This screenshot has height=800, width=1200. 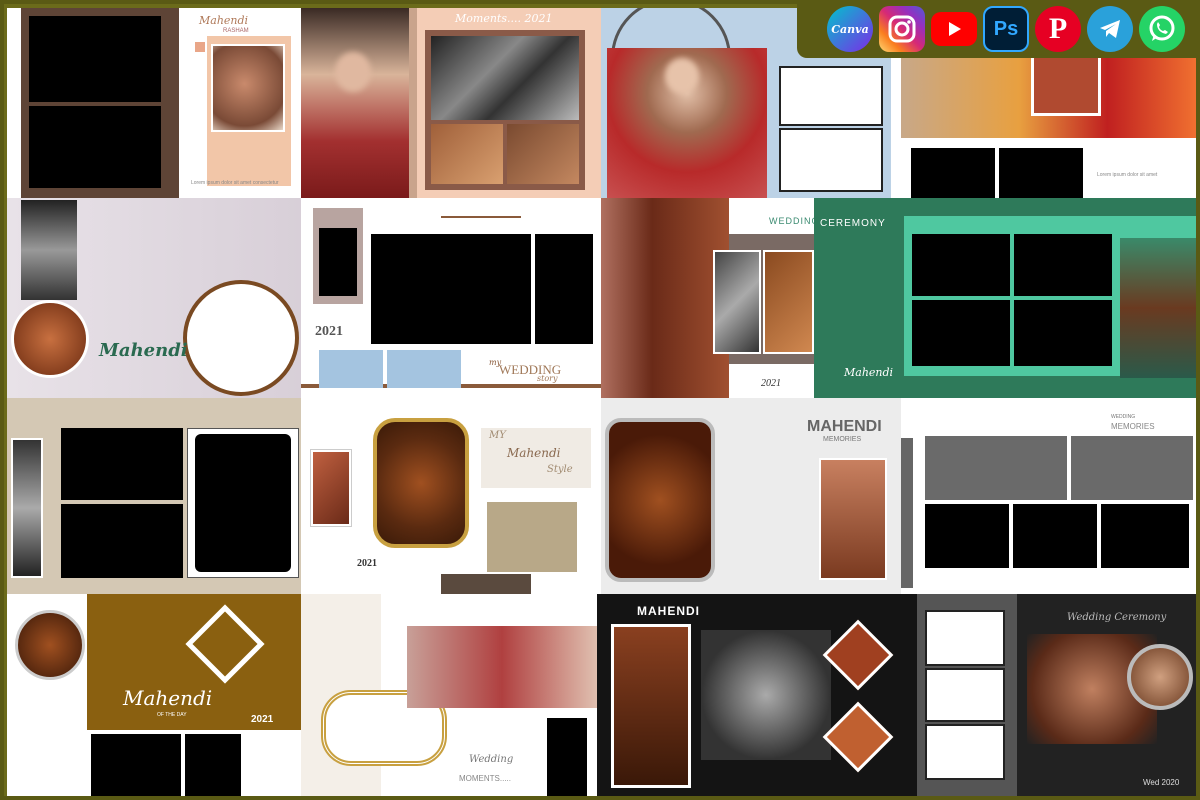 What do you see at coordinates (850, 29) in the screenshot?
I see `canva-icon: Canva` at bounding box center [850, 29].